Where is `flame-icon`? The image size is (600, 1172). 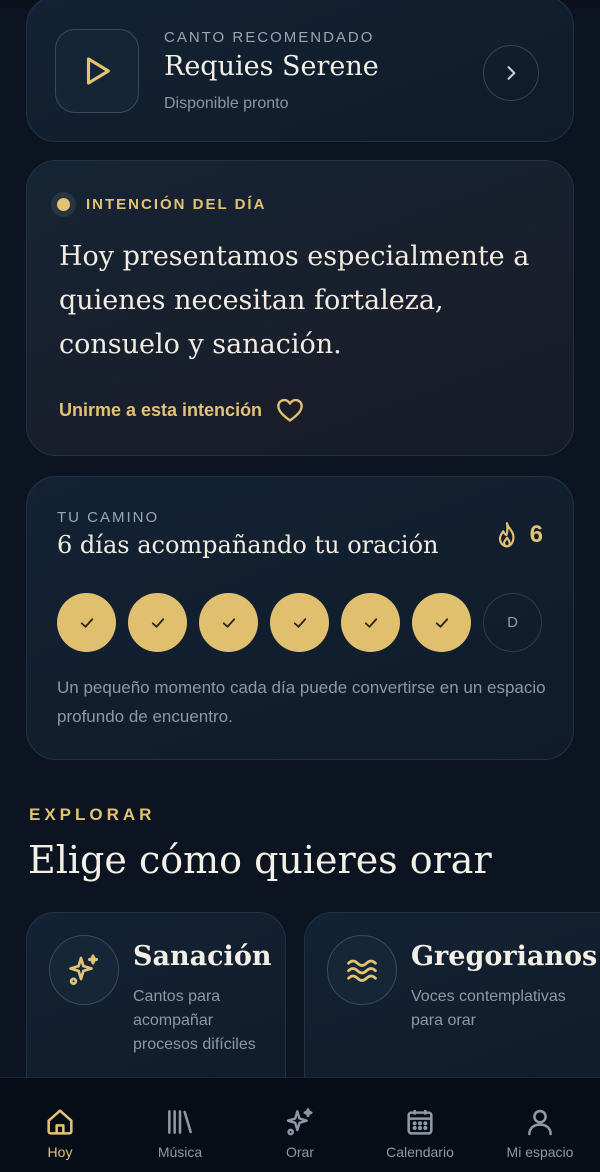 flame-icon is located at coordinates (506, 535).